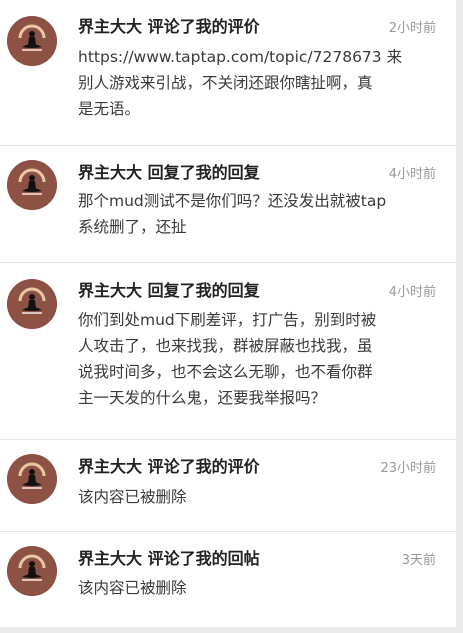  Describe the element at coordinates (109, 109) in the screenshot. I see `content-line: 是无语。` at that location.